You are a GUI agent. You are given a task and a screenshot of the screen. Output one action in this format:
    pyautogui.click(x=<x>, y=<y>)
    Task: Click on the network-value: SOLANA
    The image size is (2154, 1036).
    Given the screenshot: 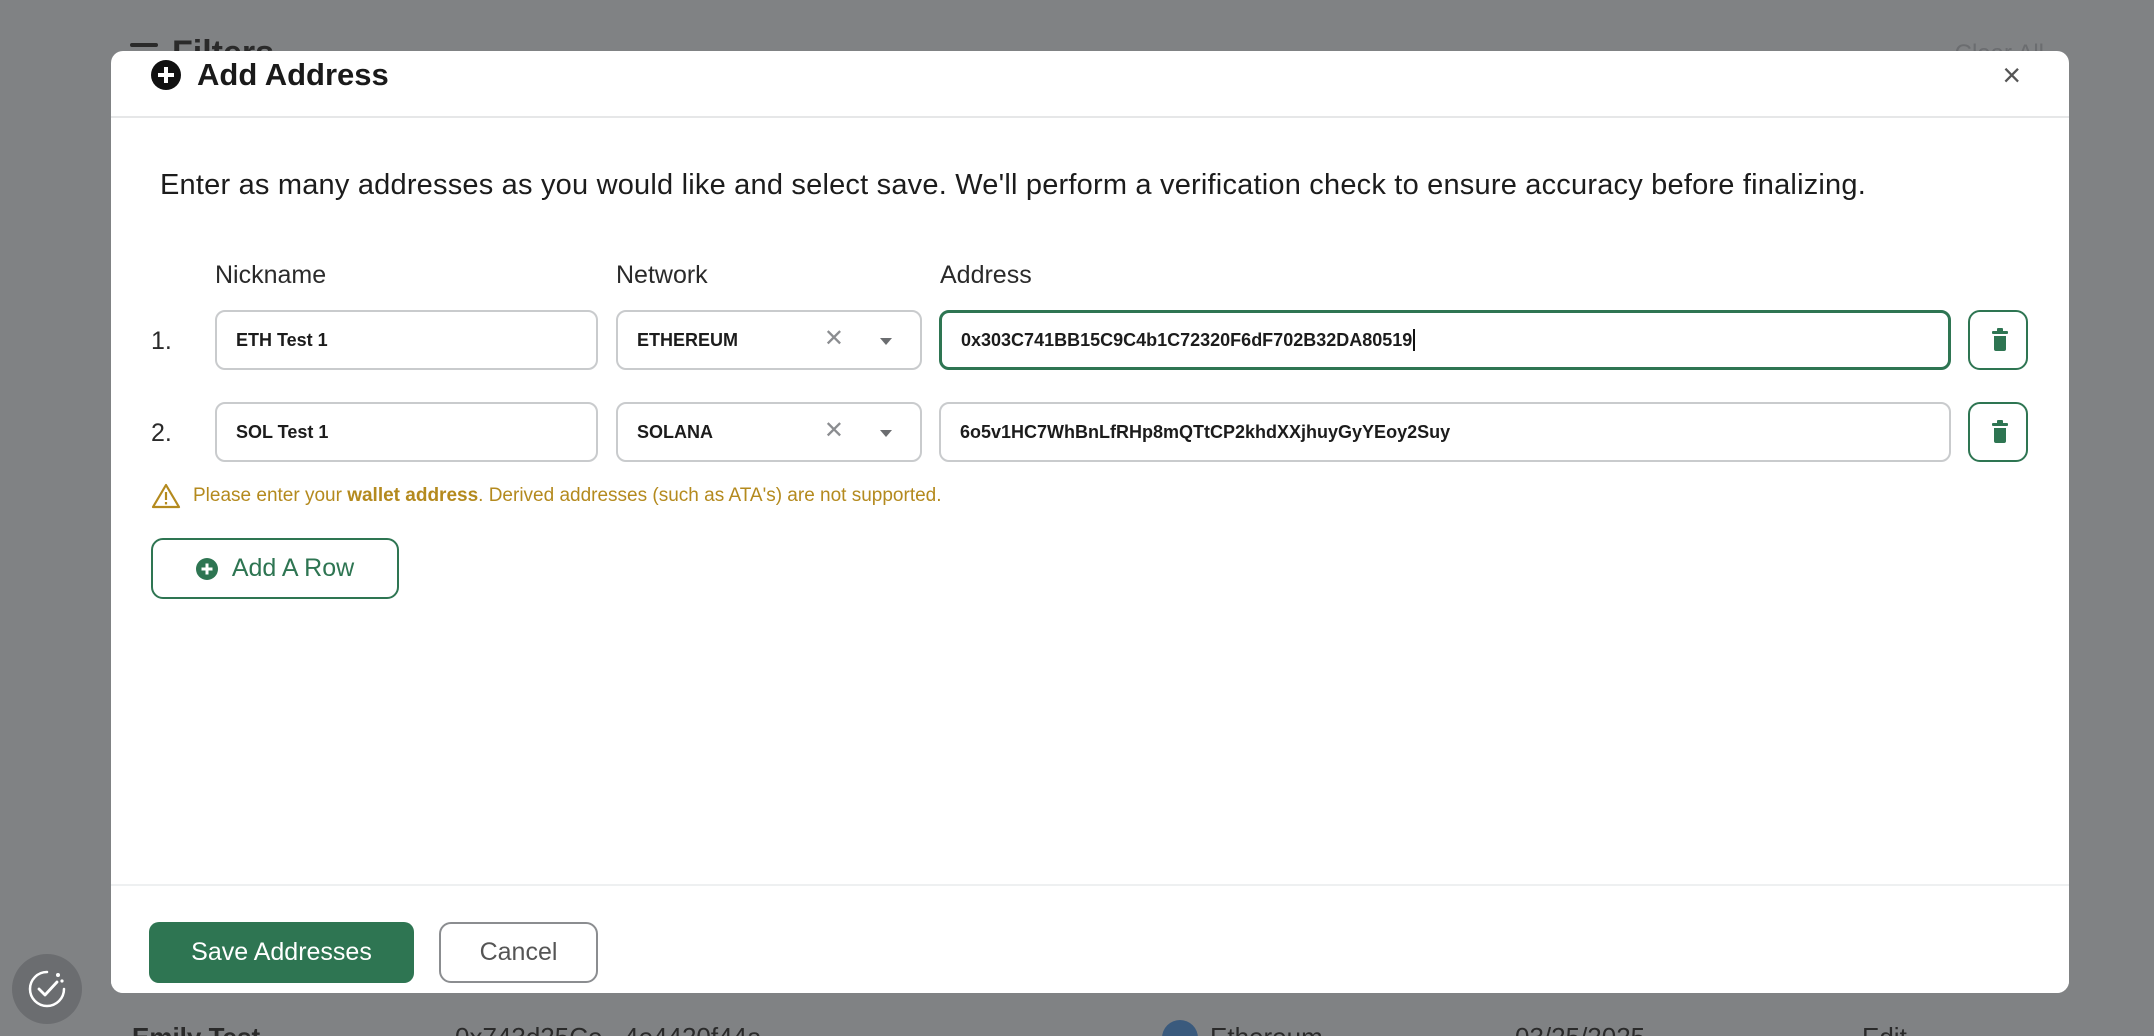 What is the action you would take?
    pyautogui.click(x=675, y=431)
    